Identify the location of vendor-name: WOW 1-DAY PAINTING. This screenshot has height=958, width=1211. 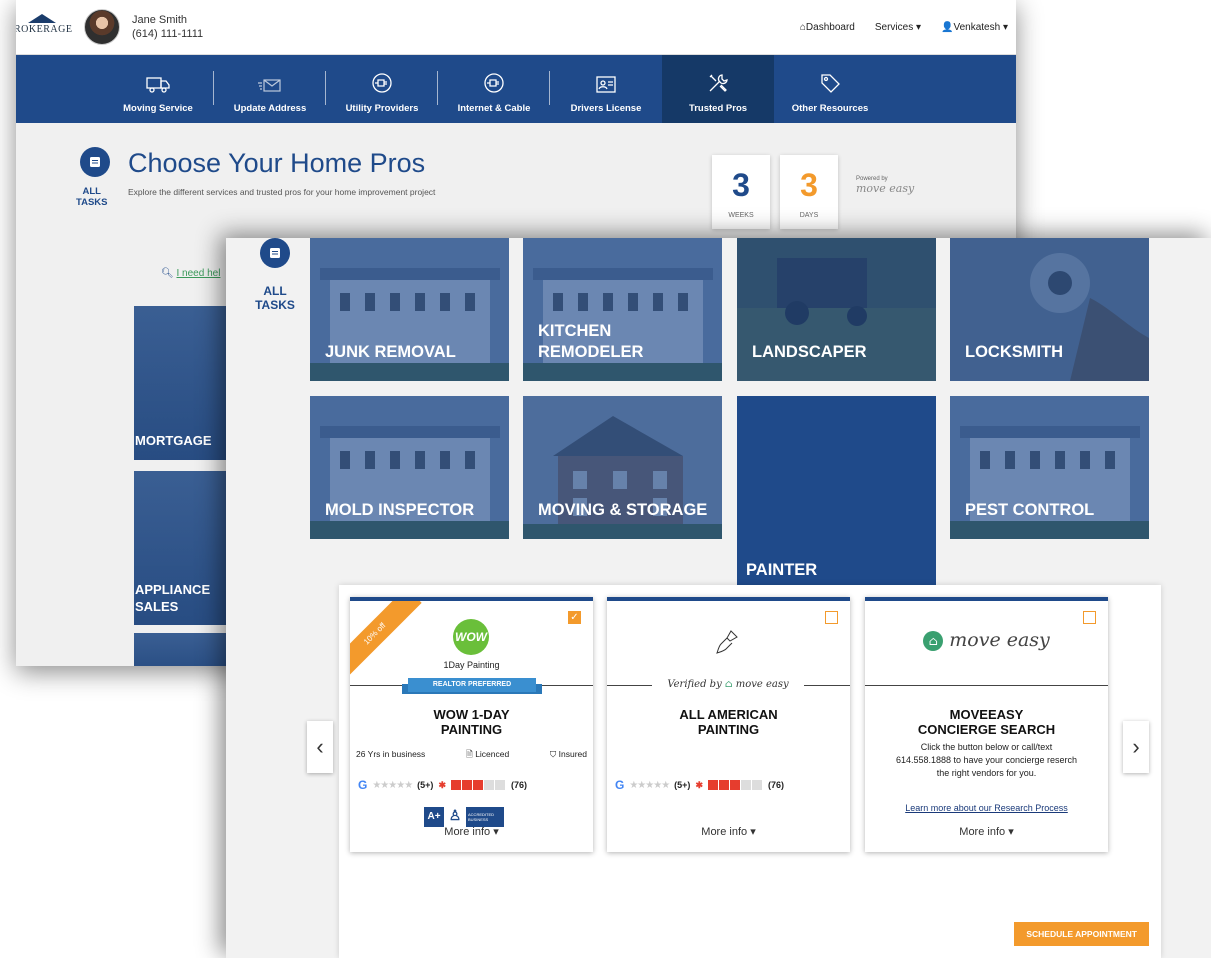
(471, 722).